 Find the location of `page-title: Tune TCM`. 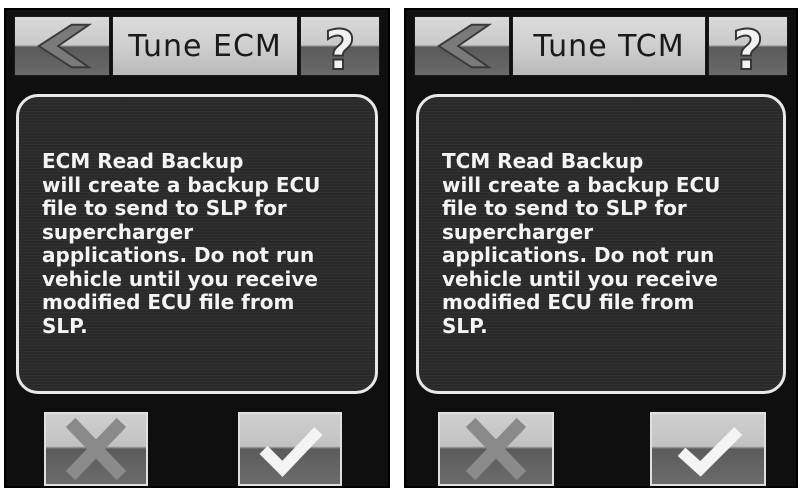

page-title: Tune TCM is located at coordinates (609, 46).